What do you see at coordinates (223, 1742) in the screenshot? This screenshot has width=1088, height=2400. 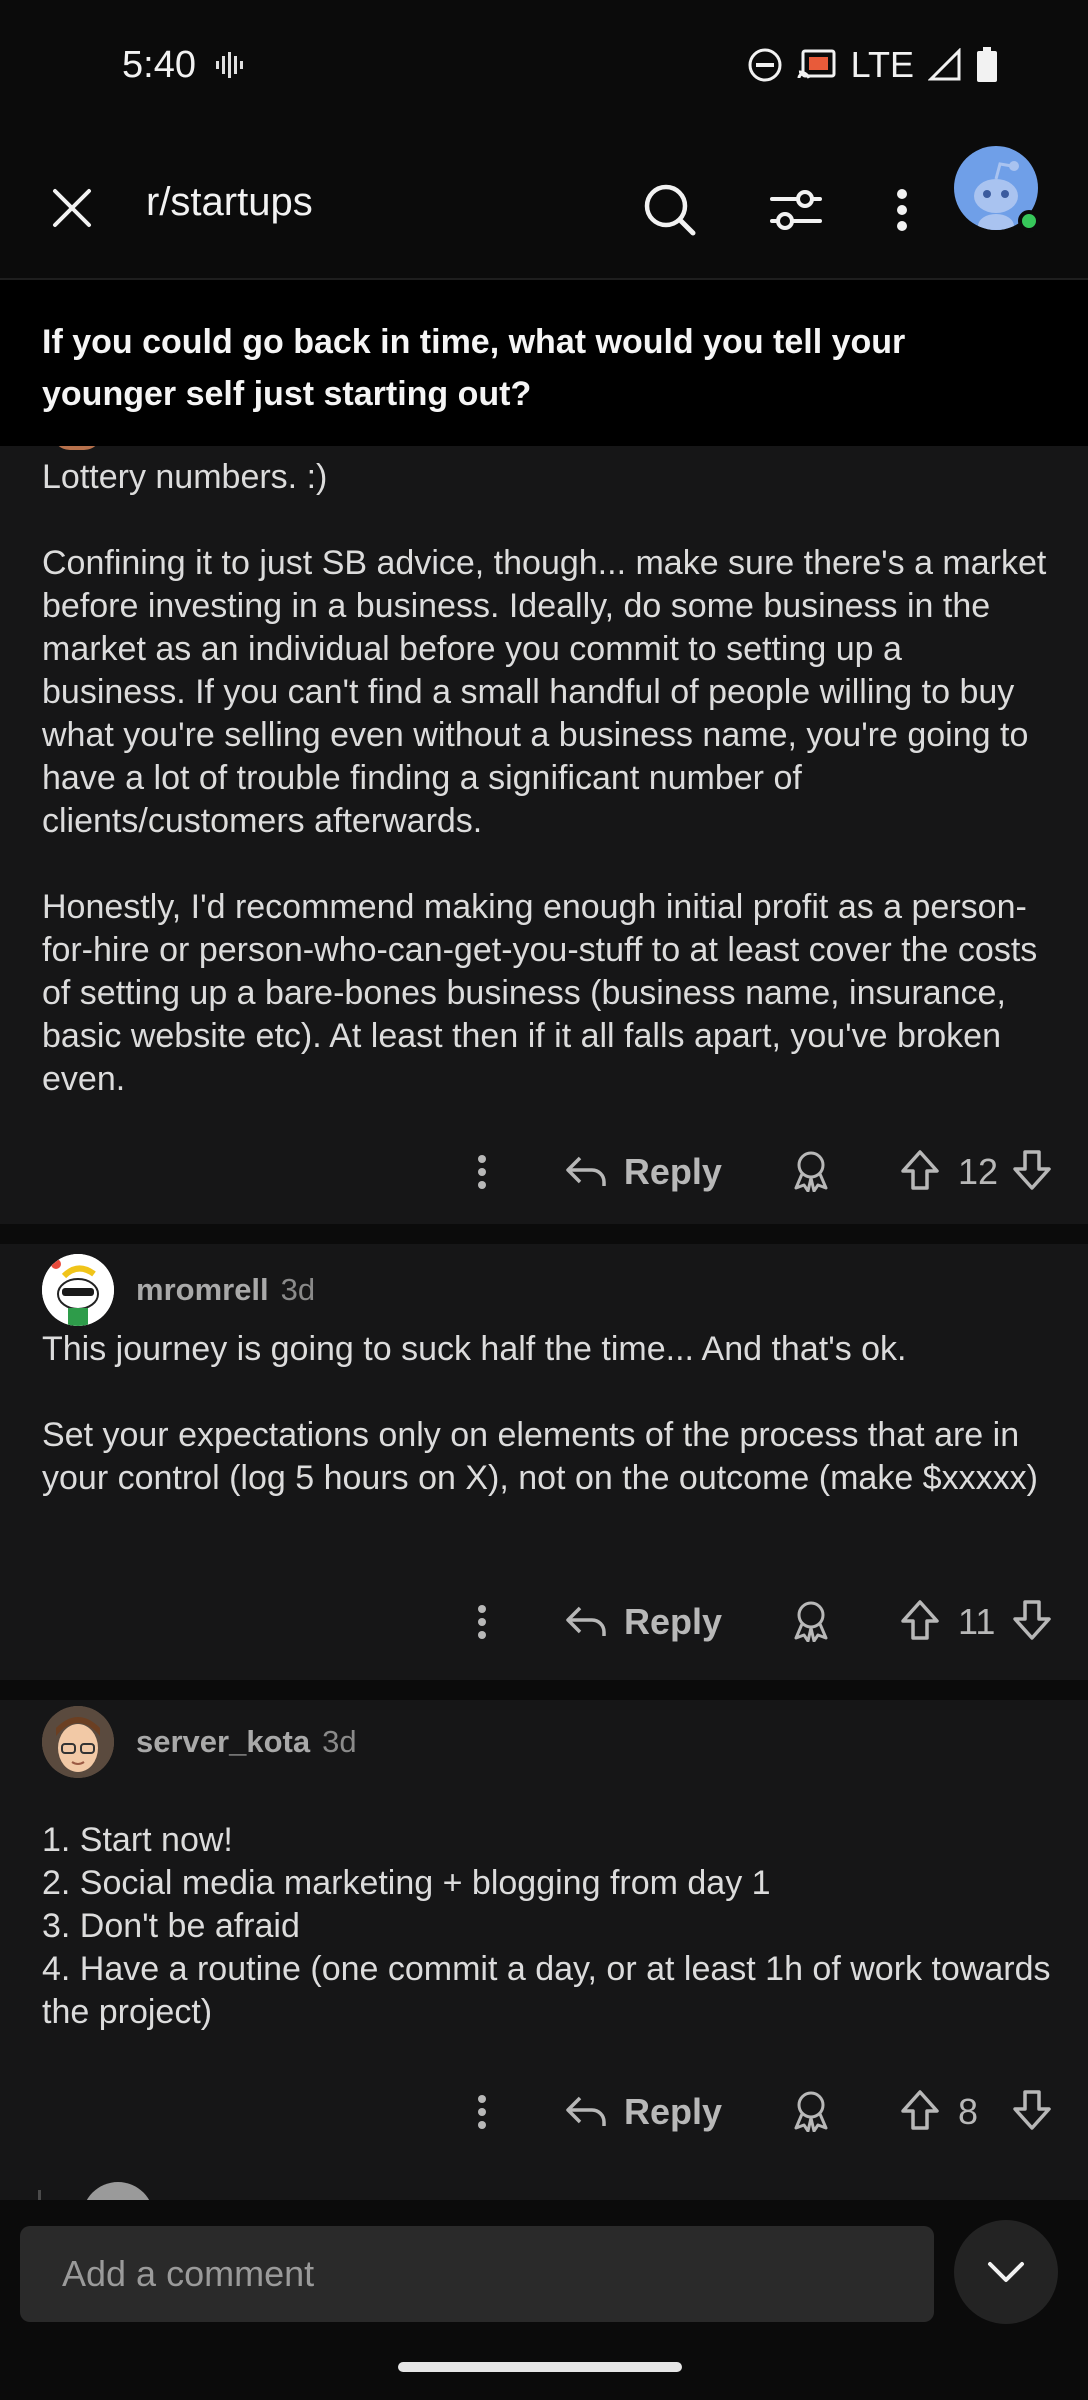 I see `username: server_kota` at bounding box center [223, 1742].